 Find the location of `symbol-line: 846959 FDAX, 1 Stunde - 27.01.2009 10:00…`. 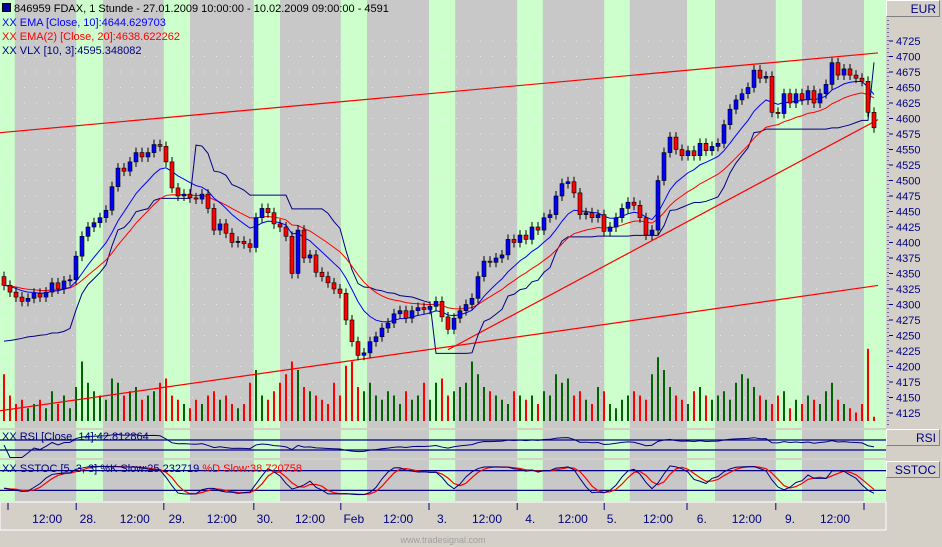

symbol-line: 846959 FDAX, 1 Stunde - 27.01.2009 10:00… is located at coordinates (201, 9).